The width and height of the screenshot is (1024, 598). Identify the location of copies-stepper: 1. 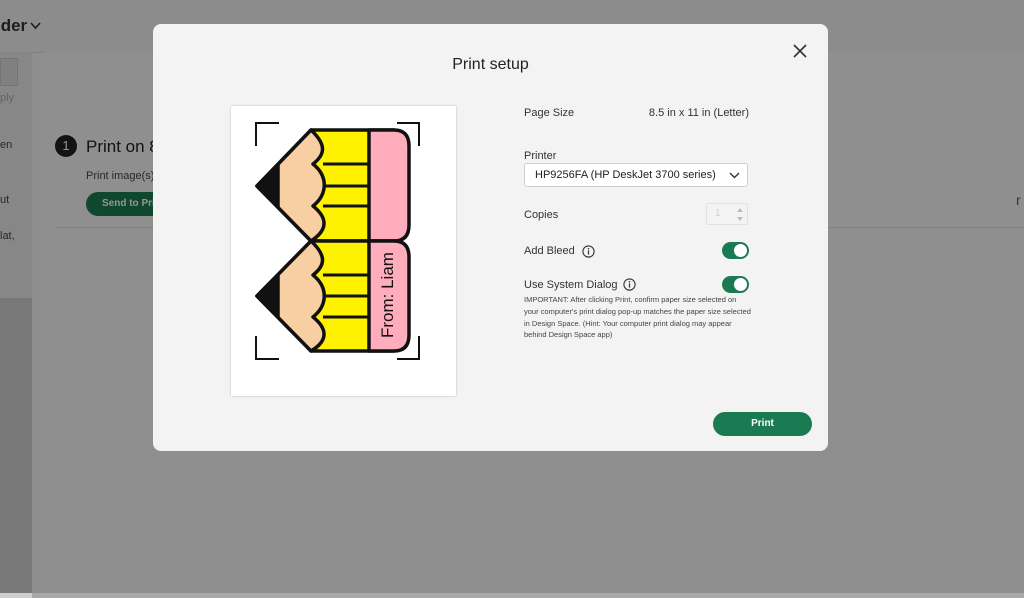
(727, 214).